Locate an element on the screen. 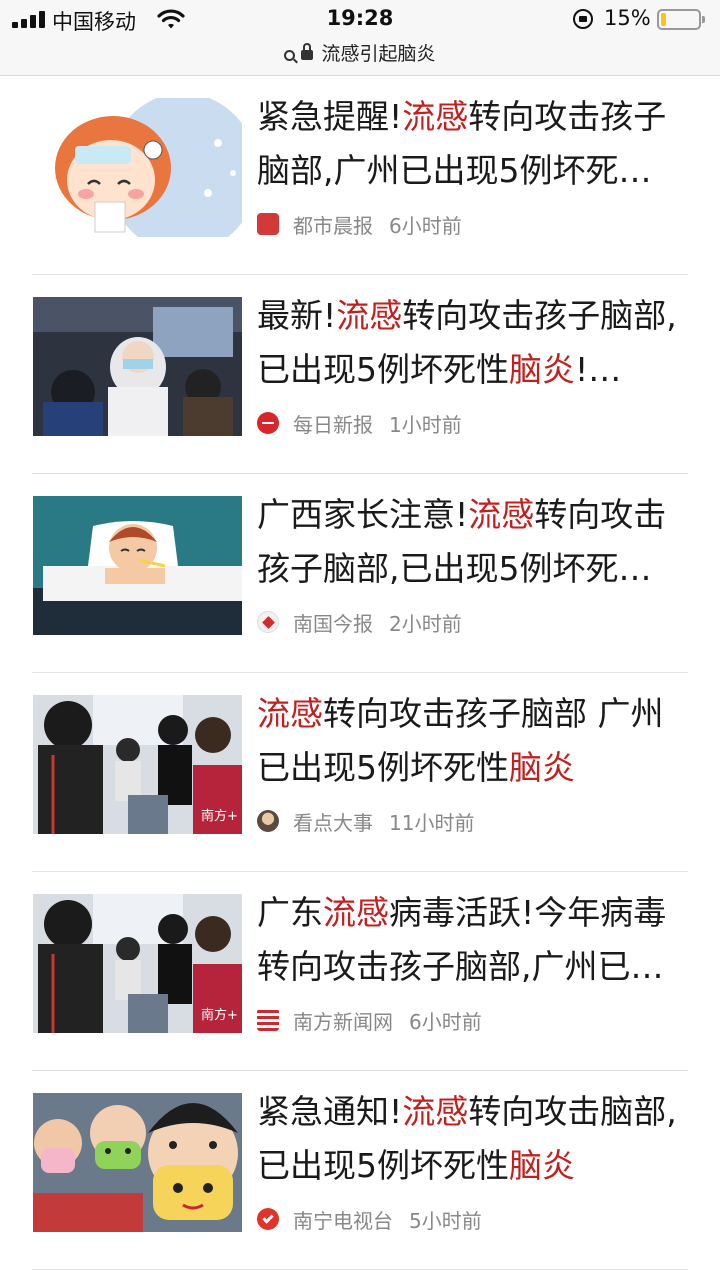 The image size is (720, 1281). address-text: 流感引起脑炎 is located at coordinates (378, 54).